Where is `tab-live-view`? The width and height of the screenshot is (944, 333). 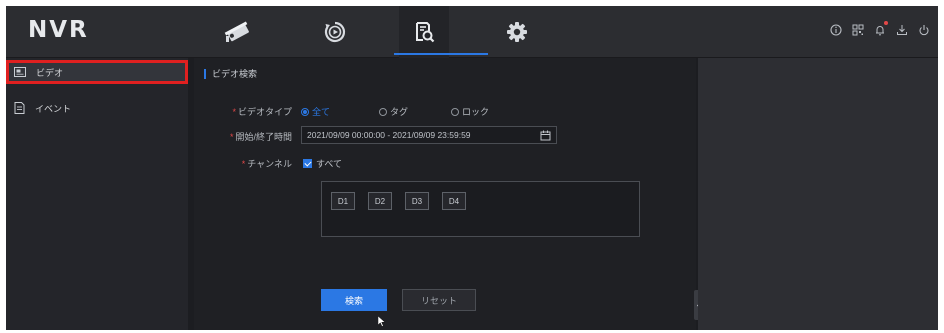
tab-live-view is located at coordinates (239, 32).